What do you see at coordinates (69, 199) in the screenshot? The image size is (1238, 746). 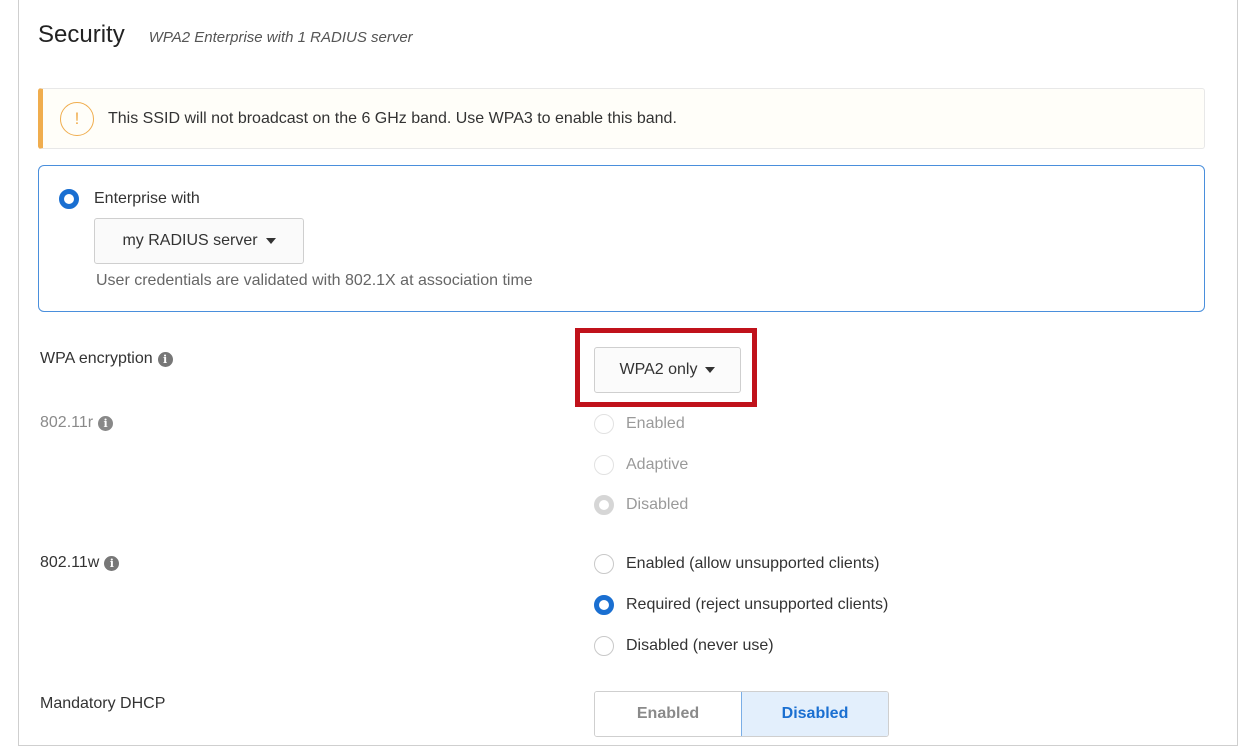 I see `enterprise-radio` at bounding box center [69, 199].